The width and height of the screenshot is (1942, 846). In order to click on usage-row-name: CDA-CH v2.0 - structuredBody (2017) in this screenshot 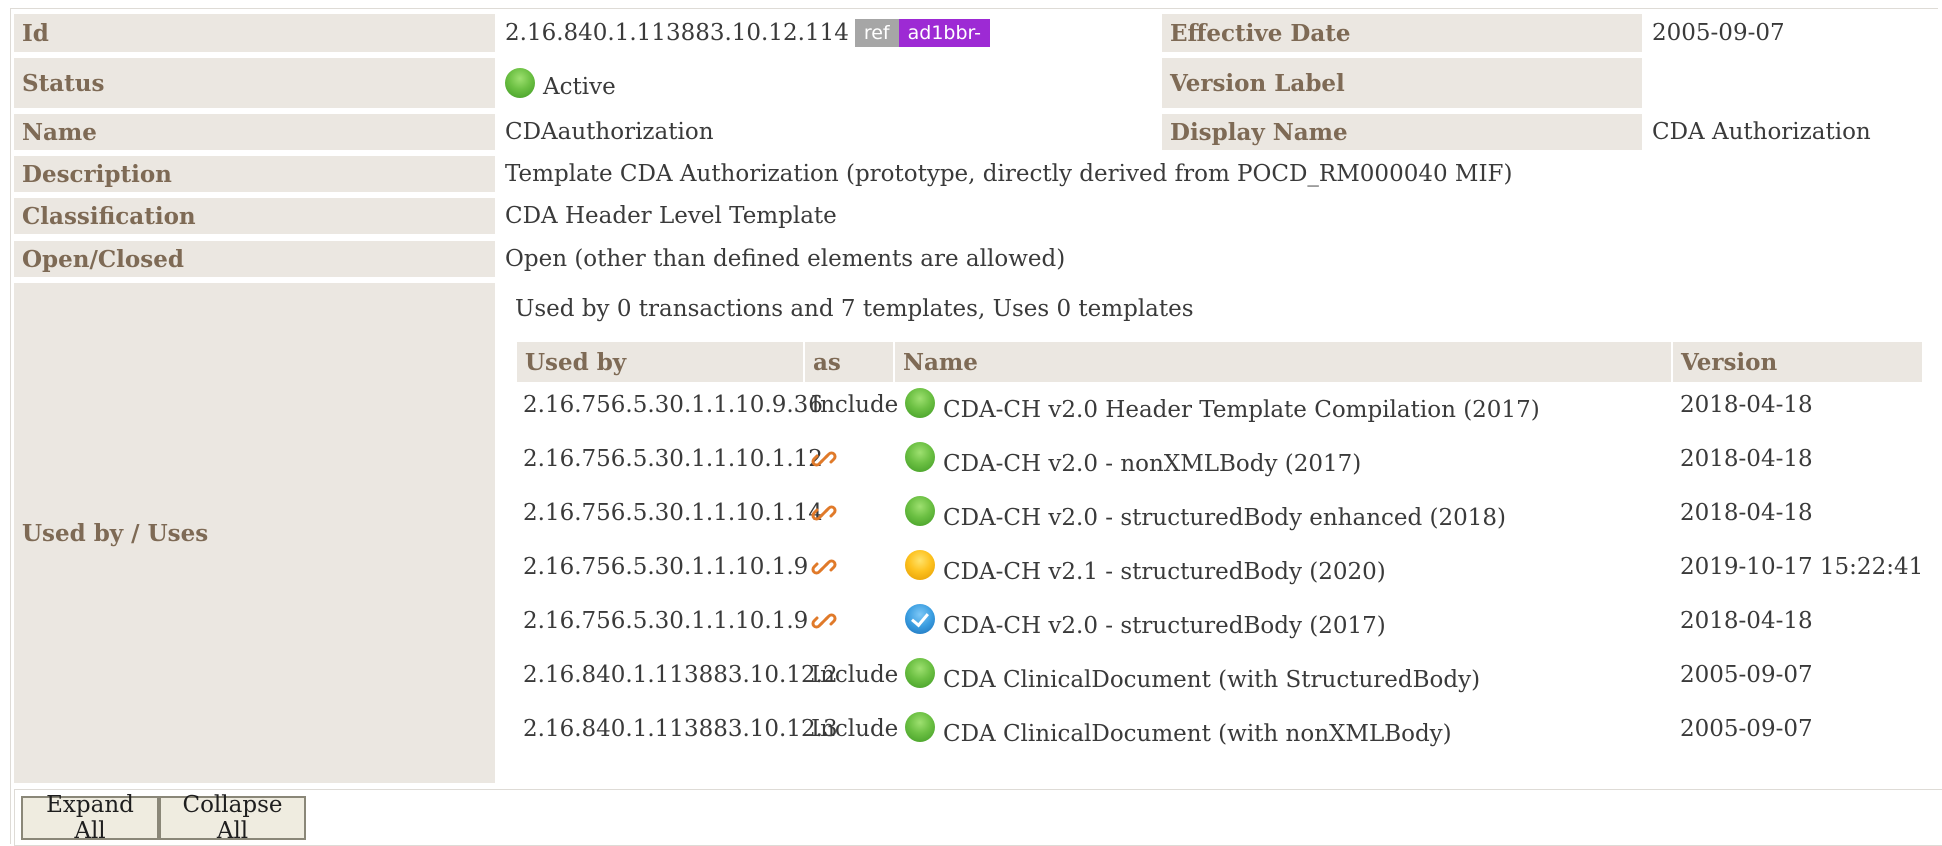, I will do `click(1164, 626)`.